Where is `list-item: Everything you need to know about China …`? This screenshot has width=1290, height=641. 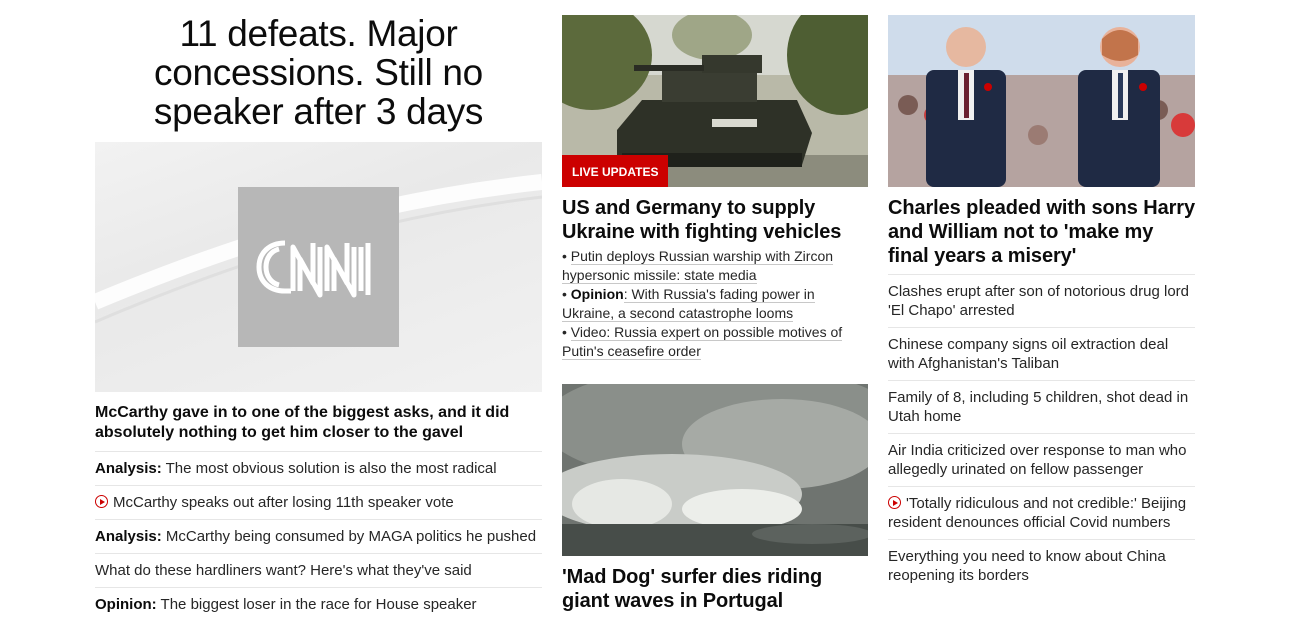
list-item: Everything you need to know about China … is located at coordinates (1041, 565).